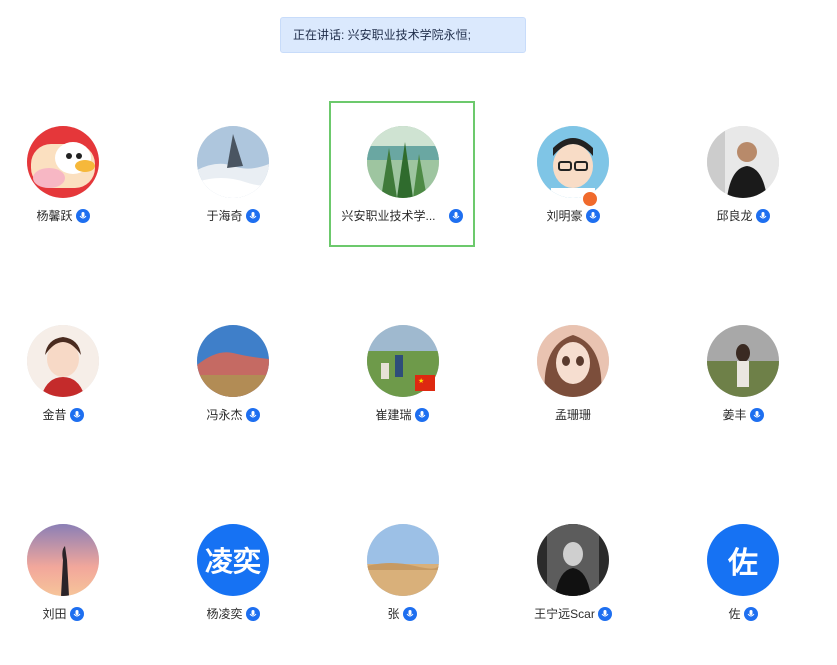 The width and height of the screenshot is (837, 665). I want to click on participant-tile: 于海奇, so click(233, 175).